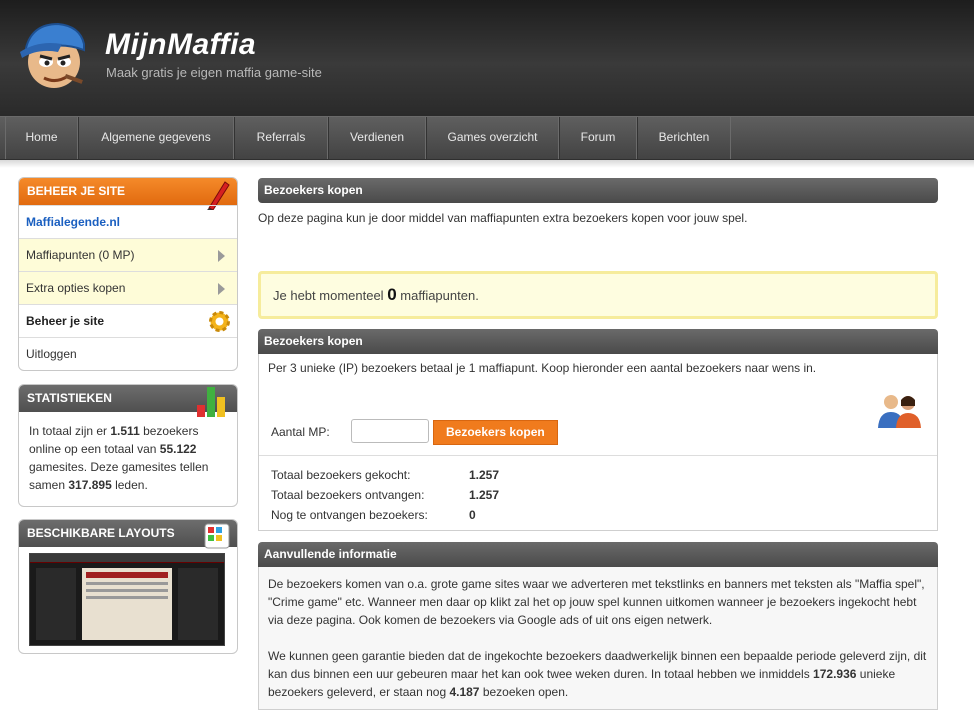 The width and height of the screenshot is (974, 712). I want to click on stat-label: Totaal bezoekers ontvangen:, so click(348, 495).